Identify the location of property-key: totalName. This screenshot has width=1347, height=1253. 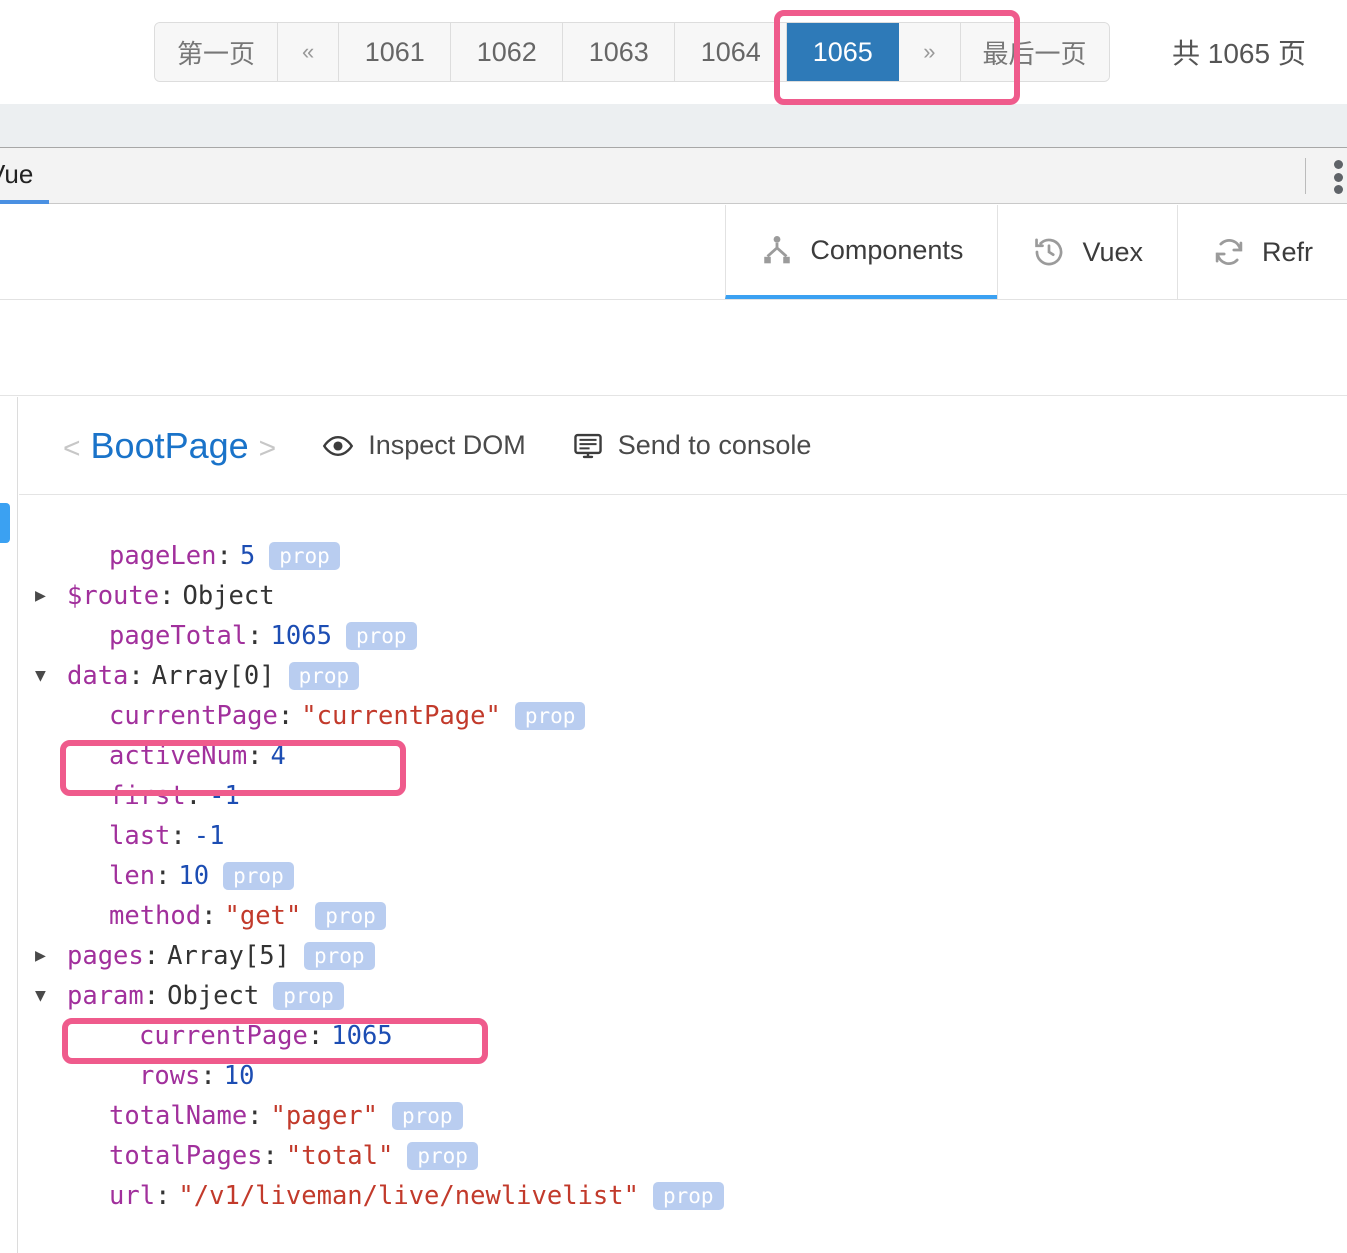
(178, 1116).